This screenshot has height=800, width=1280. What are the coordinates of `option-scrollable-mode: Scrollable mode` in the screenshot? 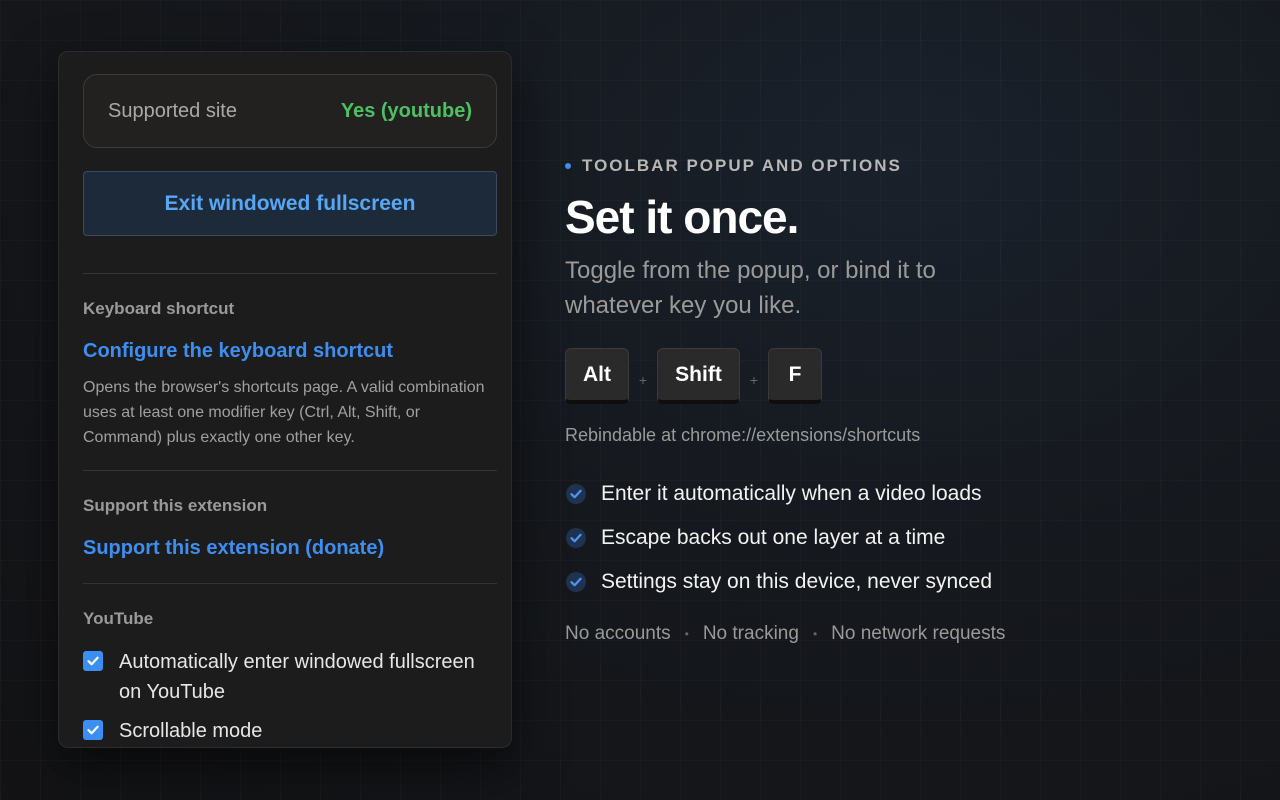 It's located at (291, 731).